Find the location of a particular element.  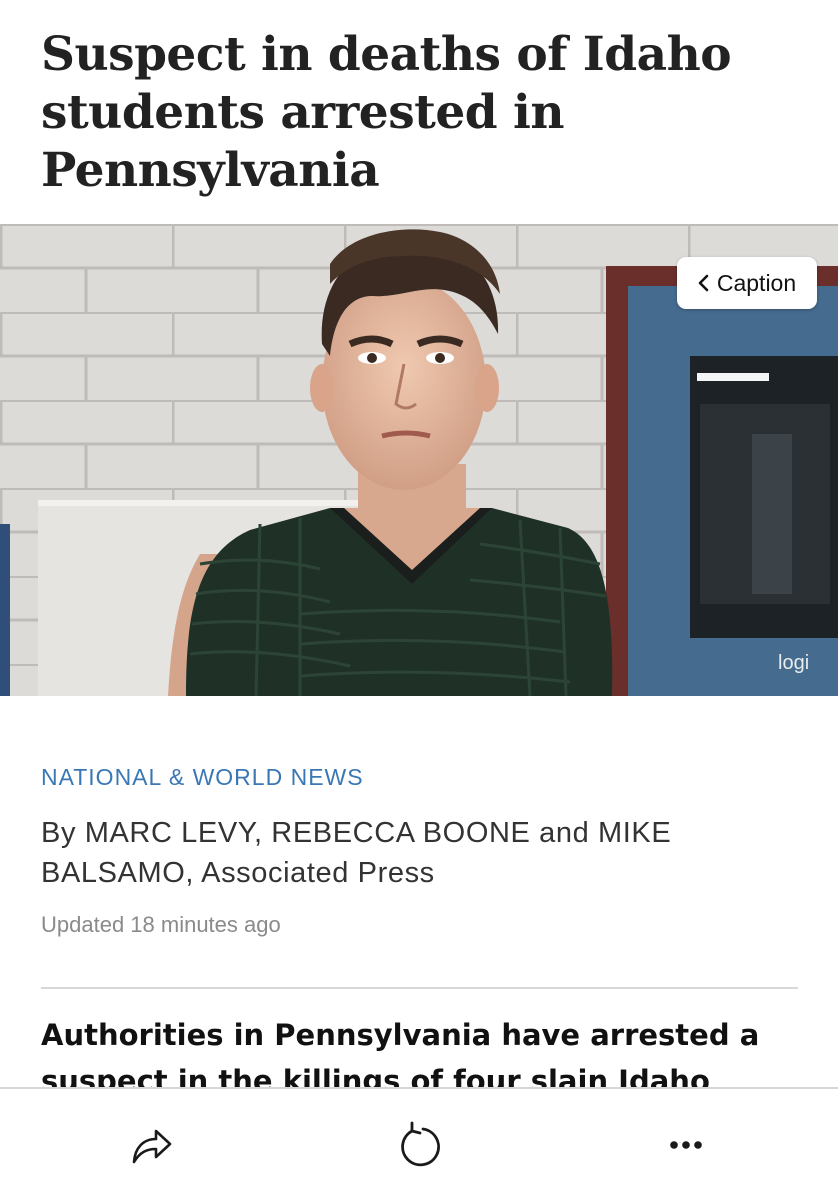

updated-timestamp: Updated 18 minutes ago is located at coordinates (161, 924).